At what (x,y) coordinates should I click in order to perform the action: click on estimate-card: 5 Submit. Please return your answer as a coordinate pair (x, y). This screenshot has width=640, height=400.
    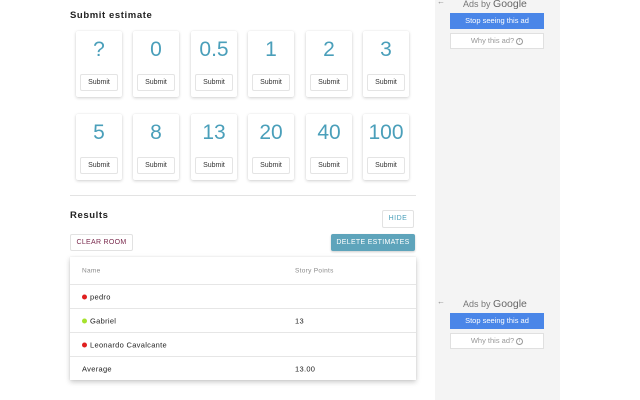
    Looking at the image, I should click on (99, 147).